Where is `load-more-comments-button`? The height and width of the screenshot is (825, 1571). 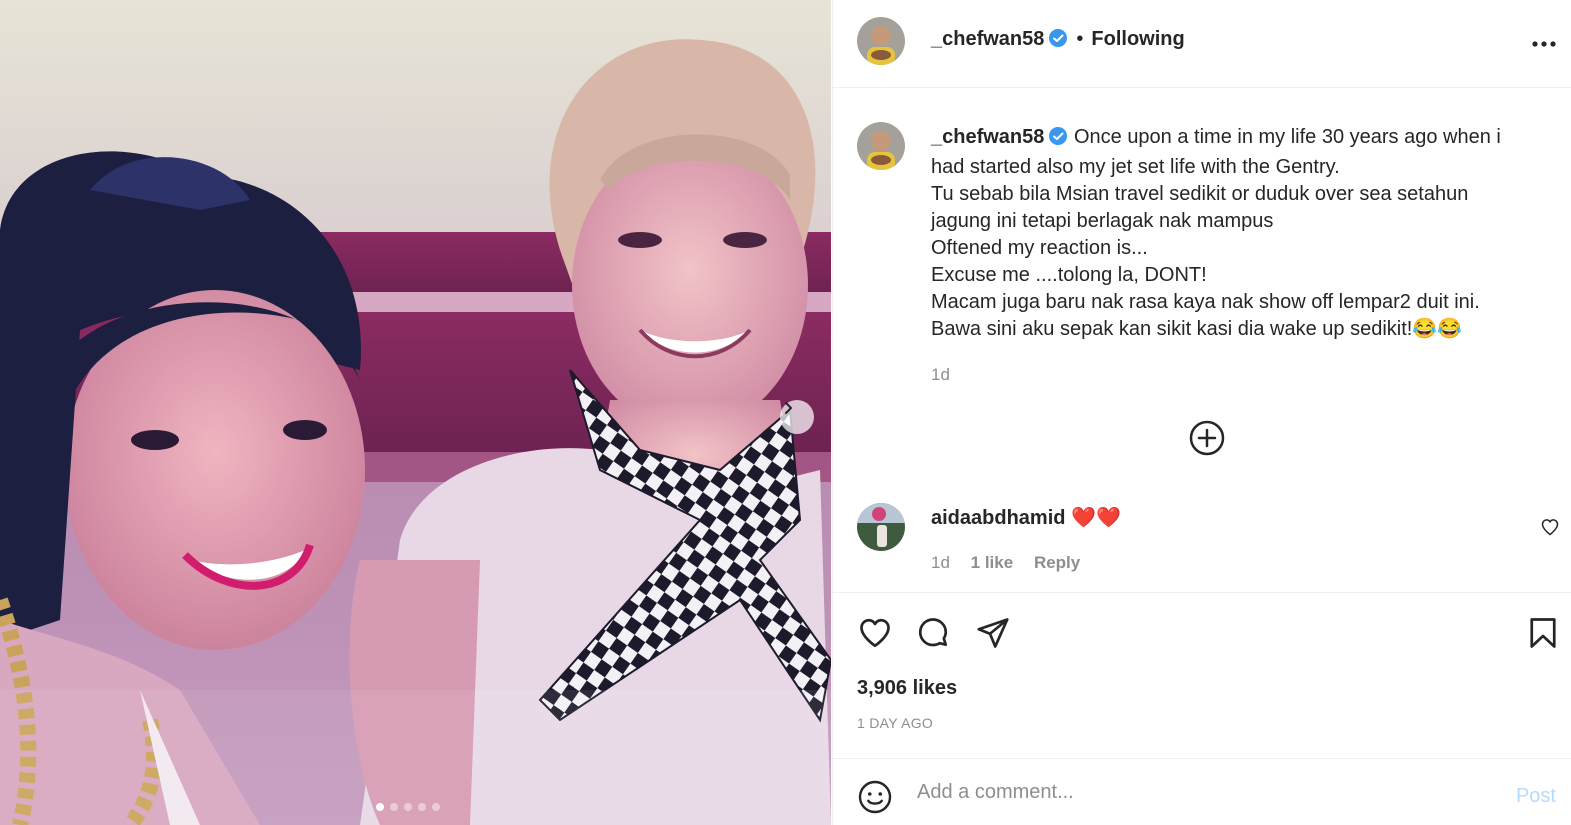 load-more-comments-button is located at coordinates (1207, 440).